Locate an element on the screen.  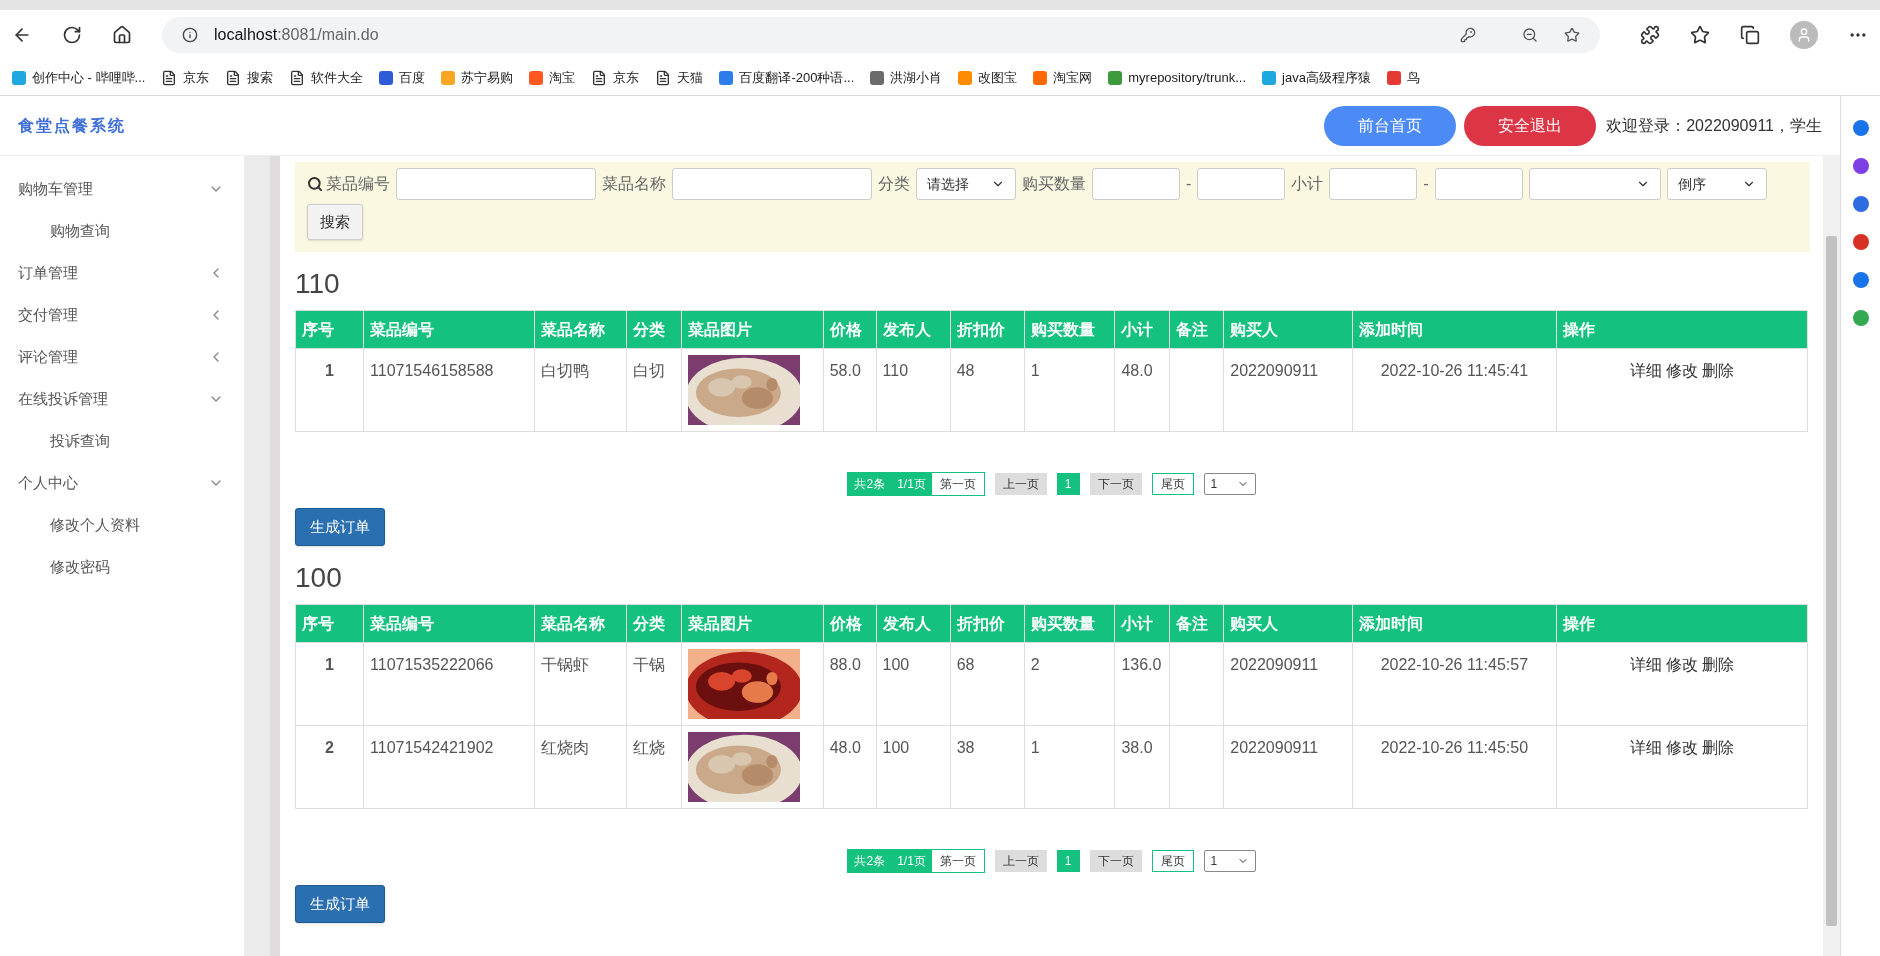
table-cell: 48 is located at coordinates (987, 390).